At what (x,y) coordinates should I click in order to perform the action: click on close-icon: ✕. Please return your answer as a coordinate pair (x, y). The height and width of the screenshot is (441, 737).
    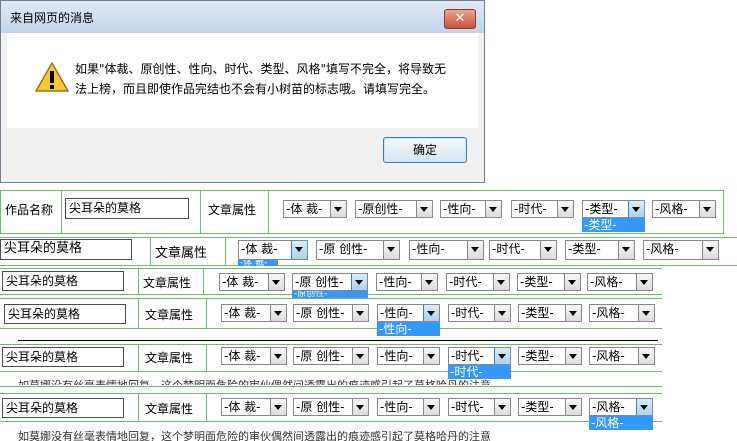
    Looking at the image, I should click on (460, 18).